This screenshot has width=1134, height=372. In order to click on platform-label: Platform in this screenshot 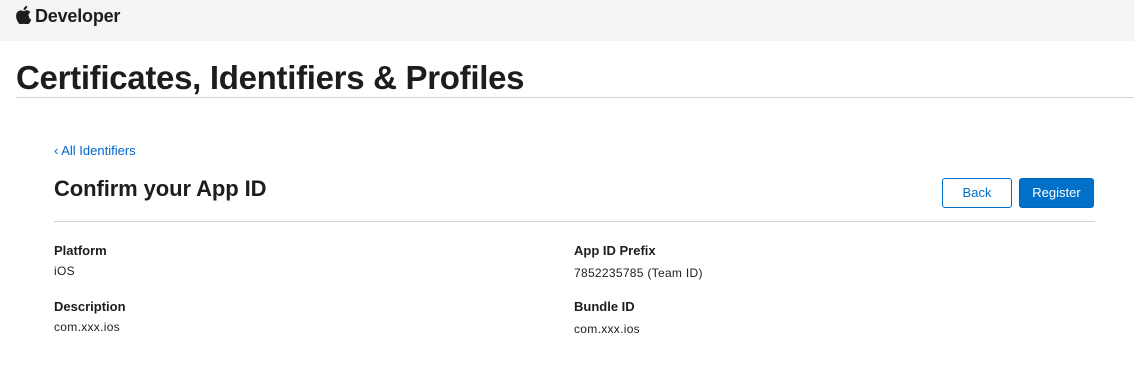, I will do `click(80, 250)`.